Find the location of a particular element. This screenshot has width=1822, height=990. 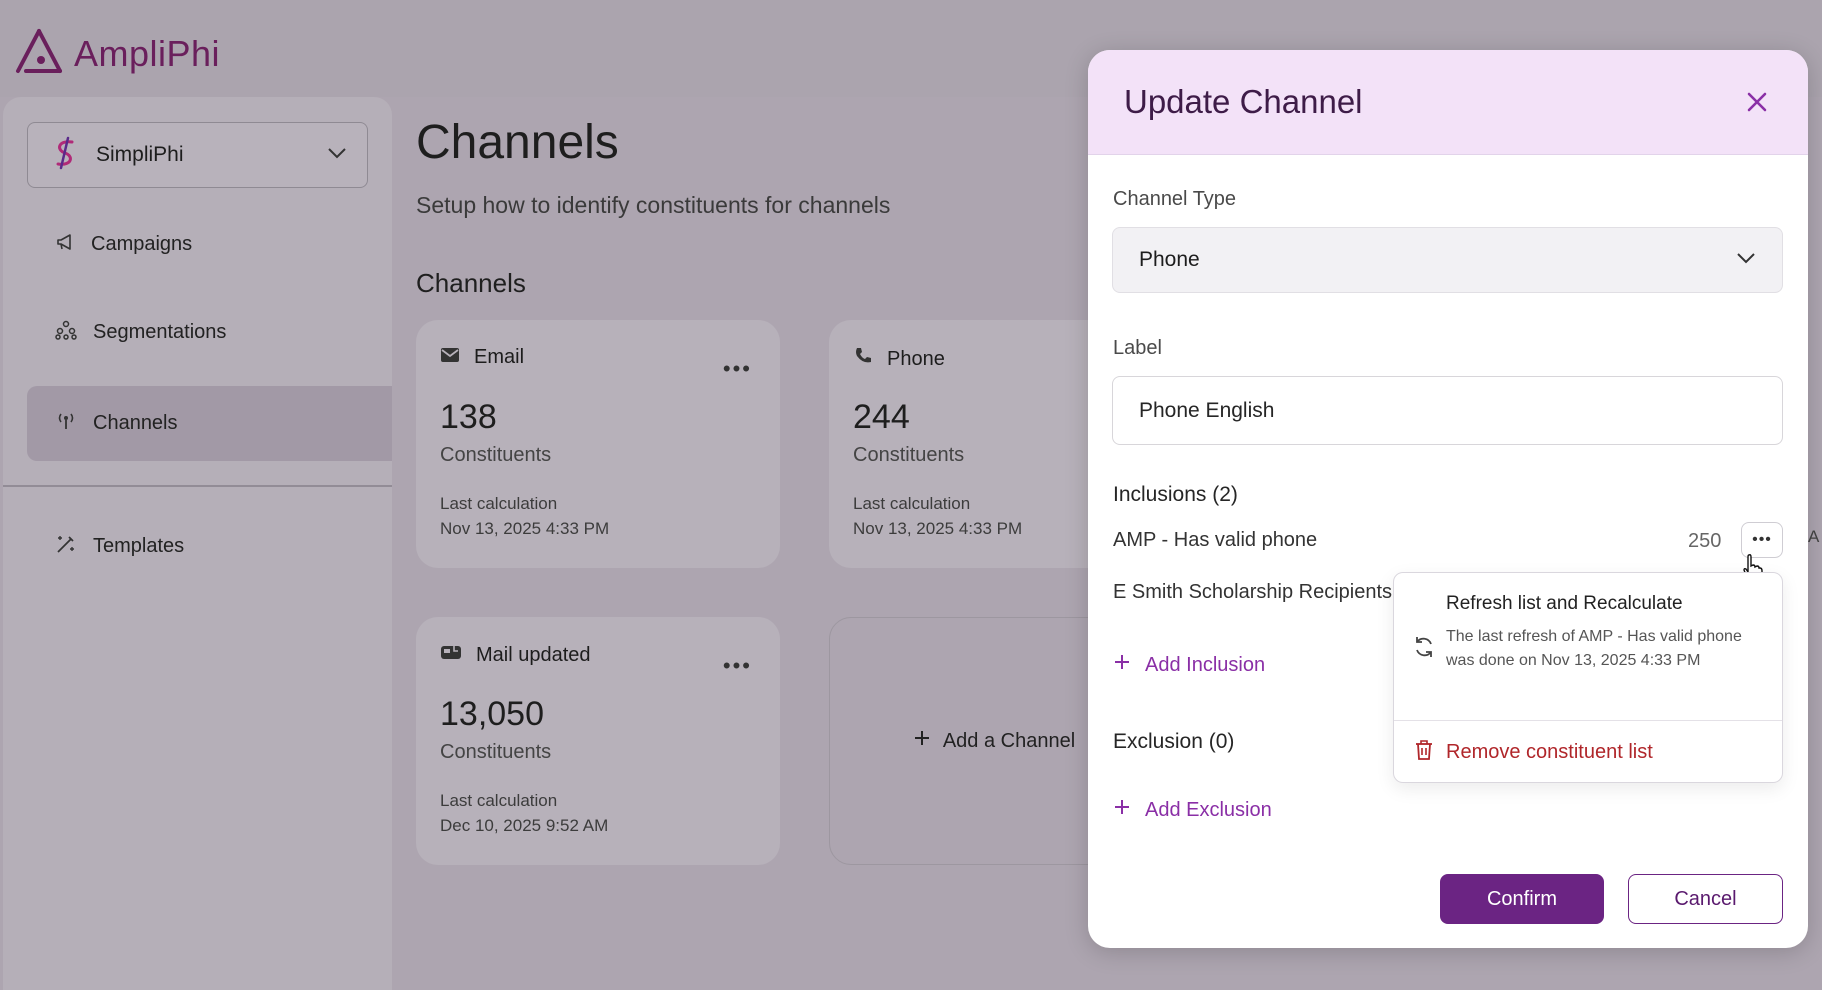

email-icon is located at coordinates (450, 357).